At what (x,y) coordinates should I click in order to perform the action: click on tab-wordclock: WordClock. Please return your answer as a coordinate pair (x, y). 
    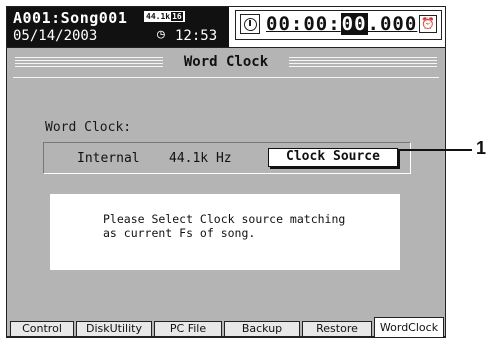
    Looking at the image, I should click on (409, 327).